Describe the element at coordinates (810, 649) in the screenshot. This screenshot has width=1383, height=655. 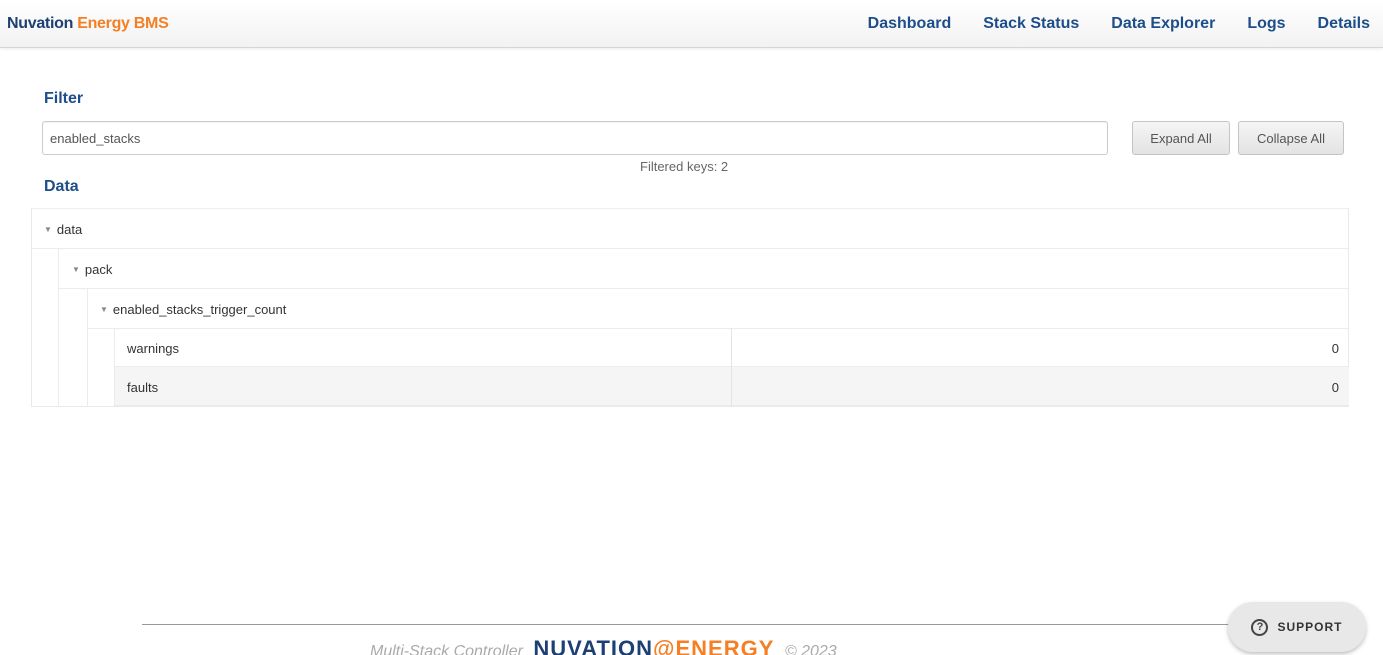
I see `footer-copyright: © 2023` at that location.